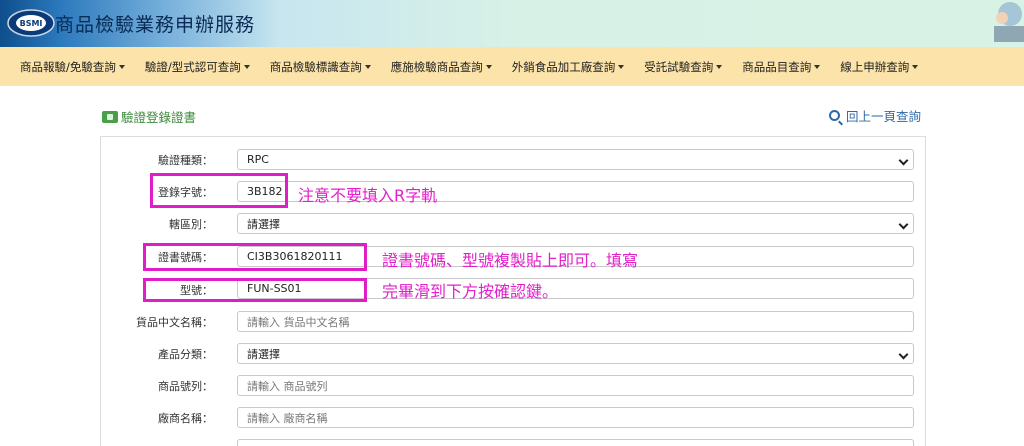 This screenshot has width=1024, height=446. Describe the element at coordinates (110, 116) in the screenshot. I see `book-icon` at that location.